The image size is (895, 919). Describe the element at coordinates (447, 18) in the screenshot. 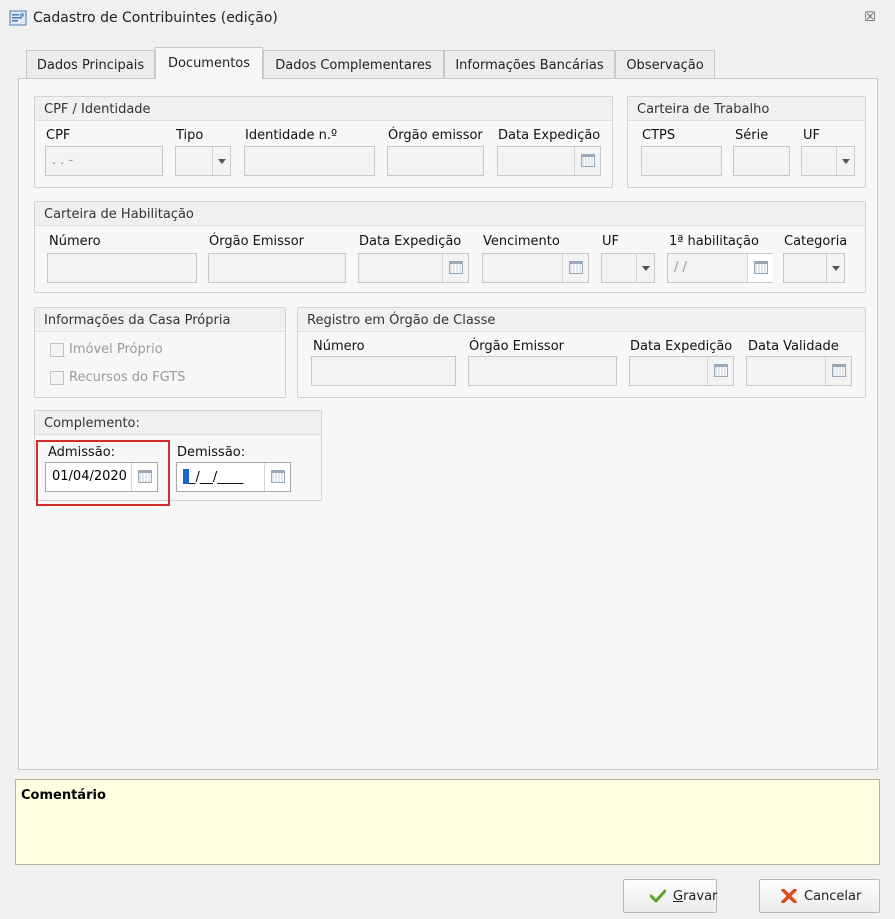

I see `title-bar: Cadastro de Contribuintes (edição) ☒` at that location.